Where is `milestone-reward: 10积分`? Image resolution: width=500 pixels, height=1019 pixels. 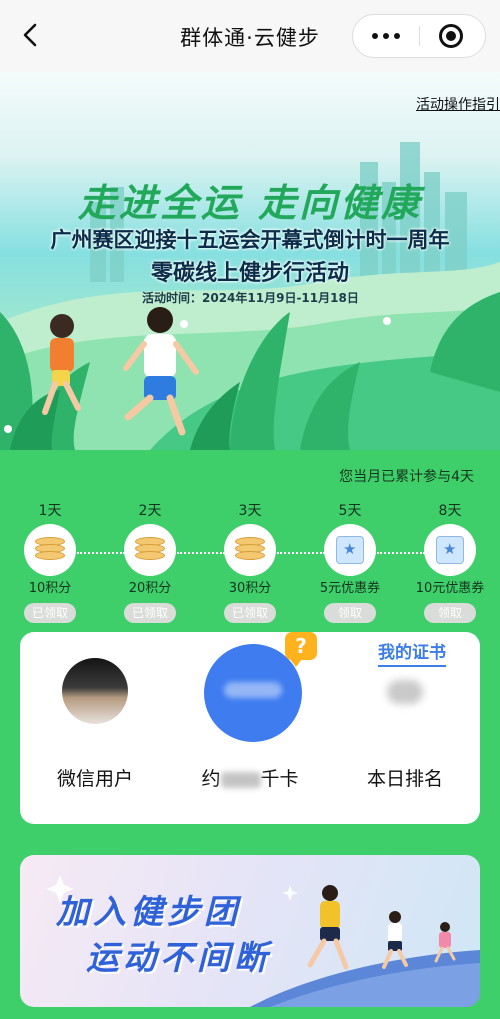 milestone-reward: 10积分 is located at coordinates (50, 588).